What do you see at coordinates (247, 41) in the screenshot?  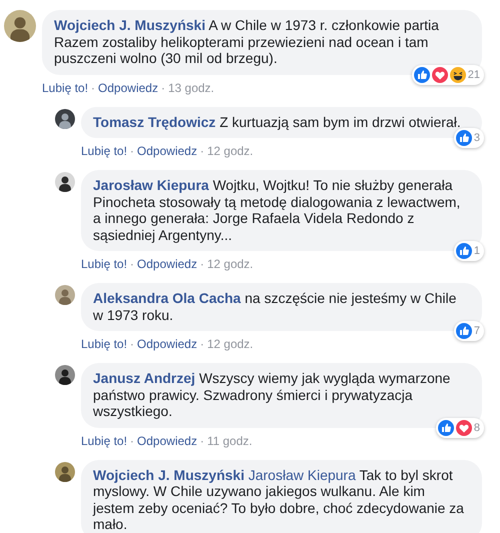 I see `comment-text: Wojciech J. Muszyński A w Chile w 1973 r. członkowie partia Razem zostaliby helikopterami przewiezieni nad ocean i tam puszczeni wolno (30 mil od brzegu).` at bounding box center [247, 41].